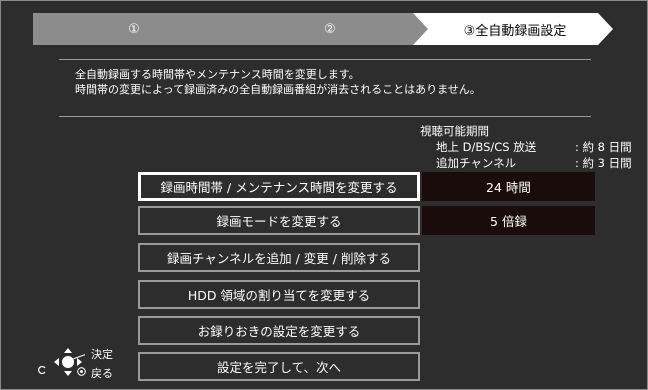  I want to click on menu-channel-button: 録画チャンネルを追加 / 変更 / 削除する, so click(279, 257).